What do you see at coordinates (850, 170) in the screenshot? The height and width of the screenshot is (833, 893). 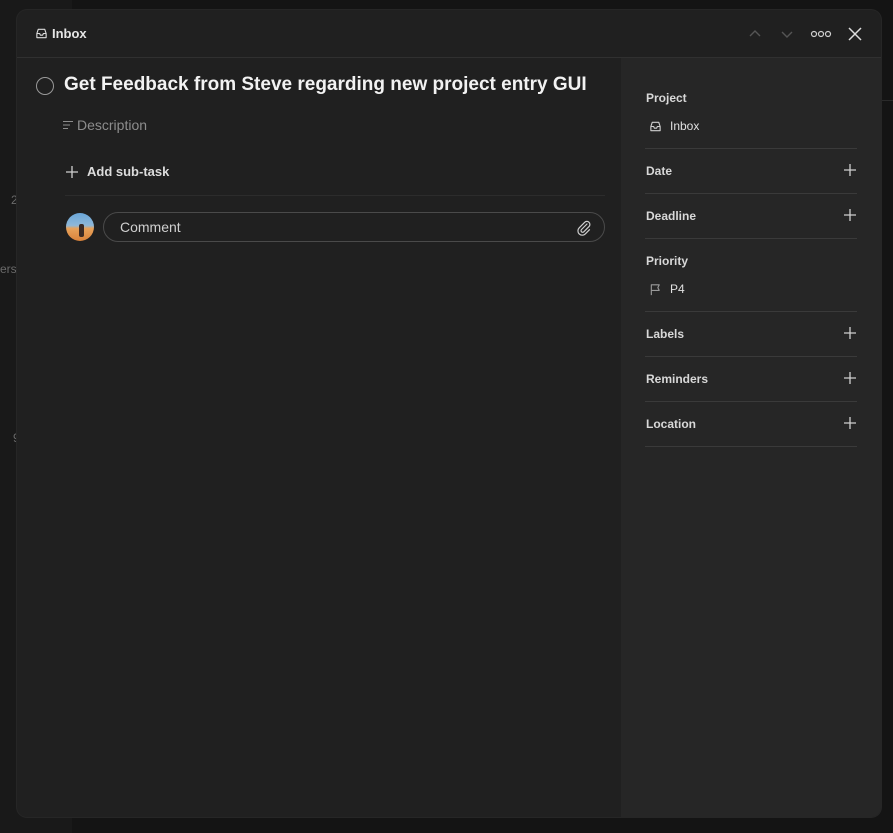 I see `add-date-icon` at bounding box center [850, 170].